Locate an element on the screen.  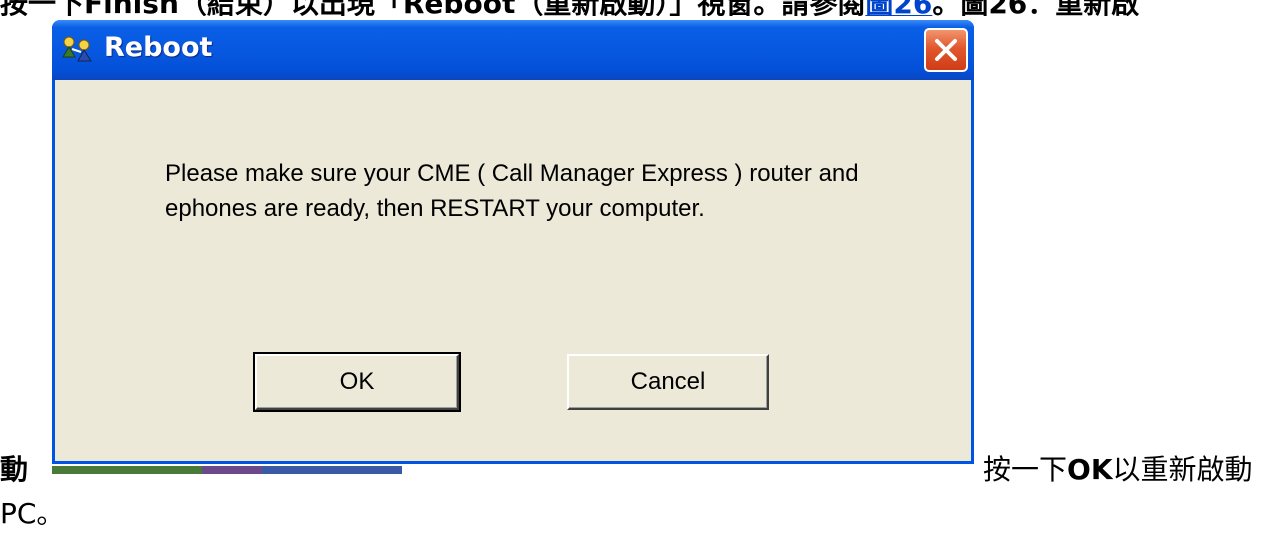
page-text-suffix: 。圖26：重新啟 is located at coordinates (1035, 8).